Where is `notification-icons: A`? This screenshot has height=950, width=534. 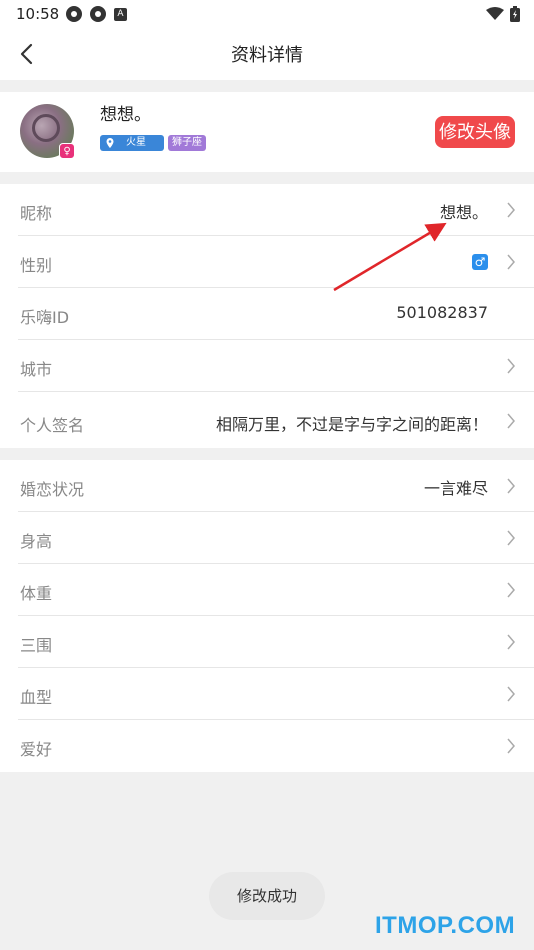
notification-icons: A is located at coordinates (96, 14).